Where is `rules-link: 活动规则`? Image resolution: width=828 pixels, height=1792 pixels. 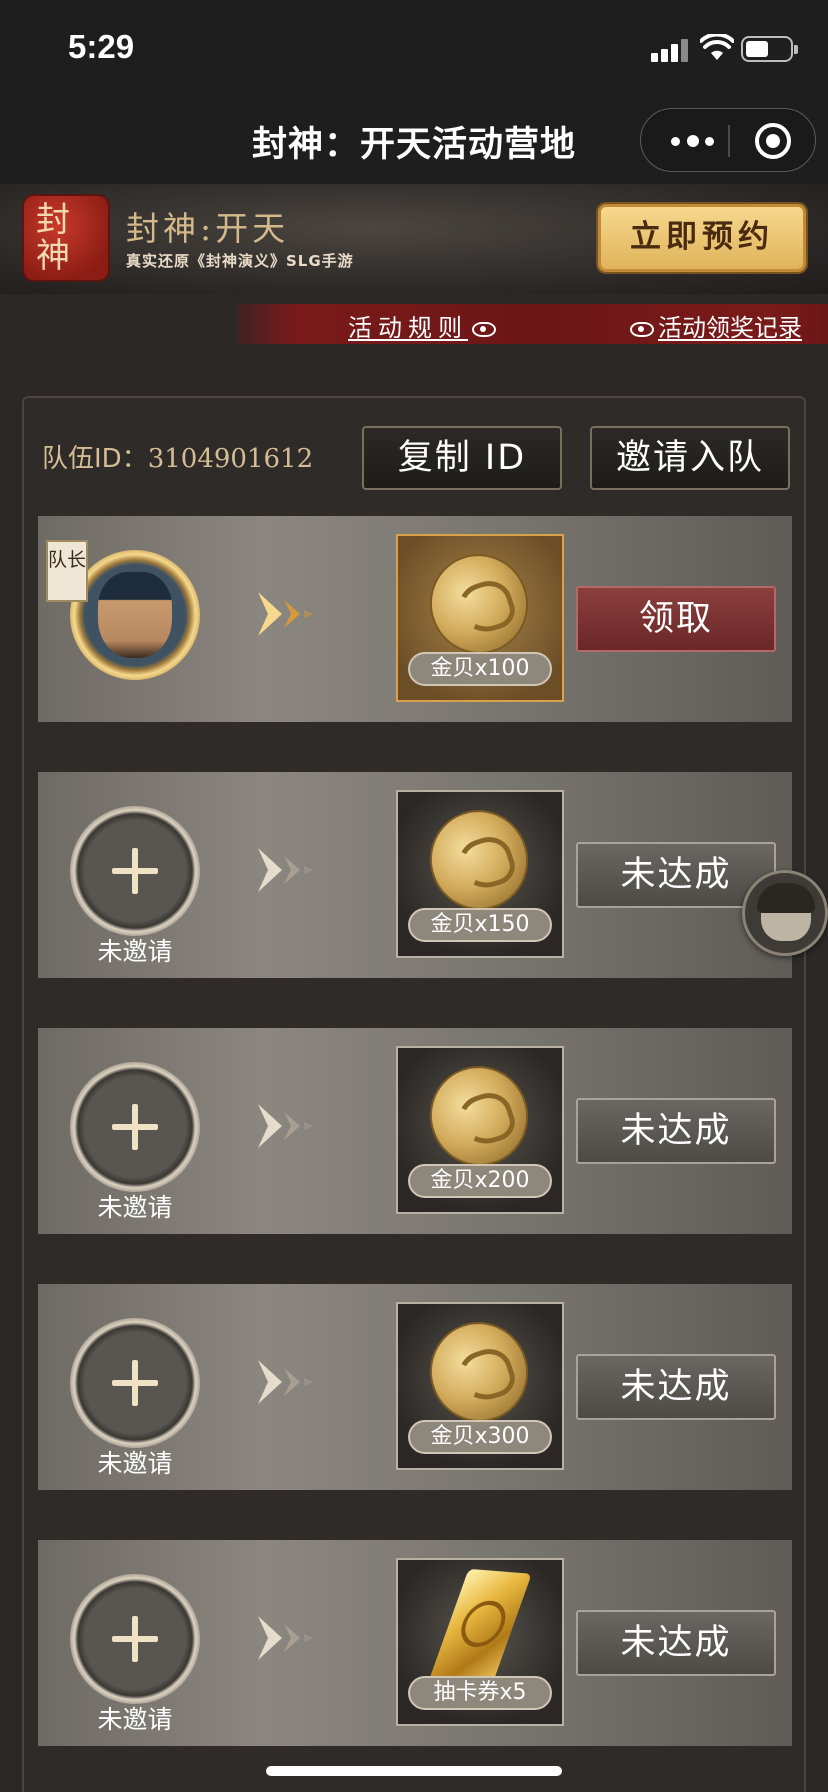
rules-link: 活动规则 is located at coordinates (424, 325).